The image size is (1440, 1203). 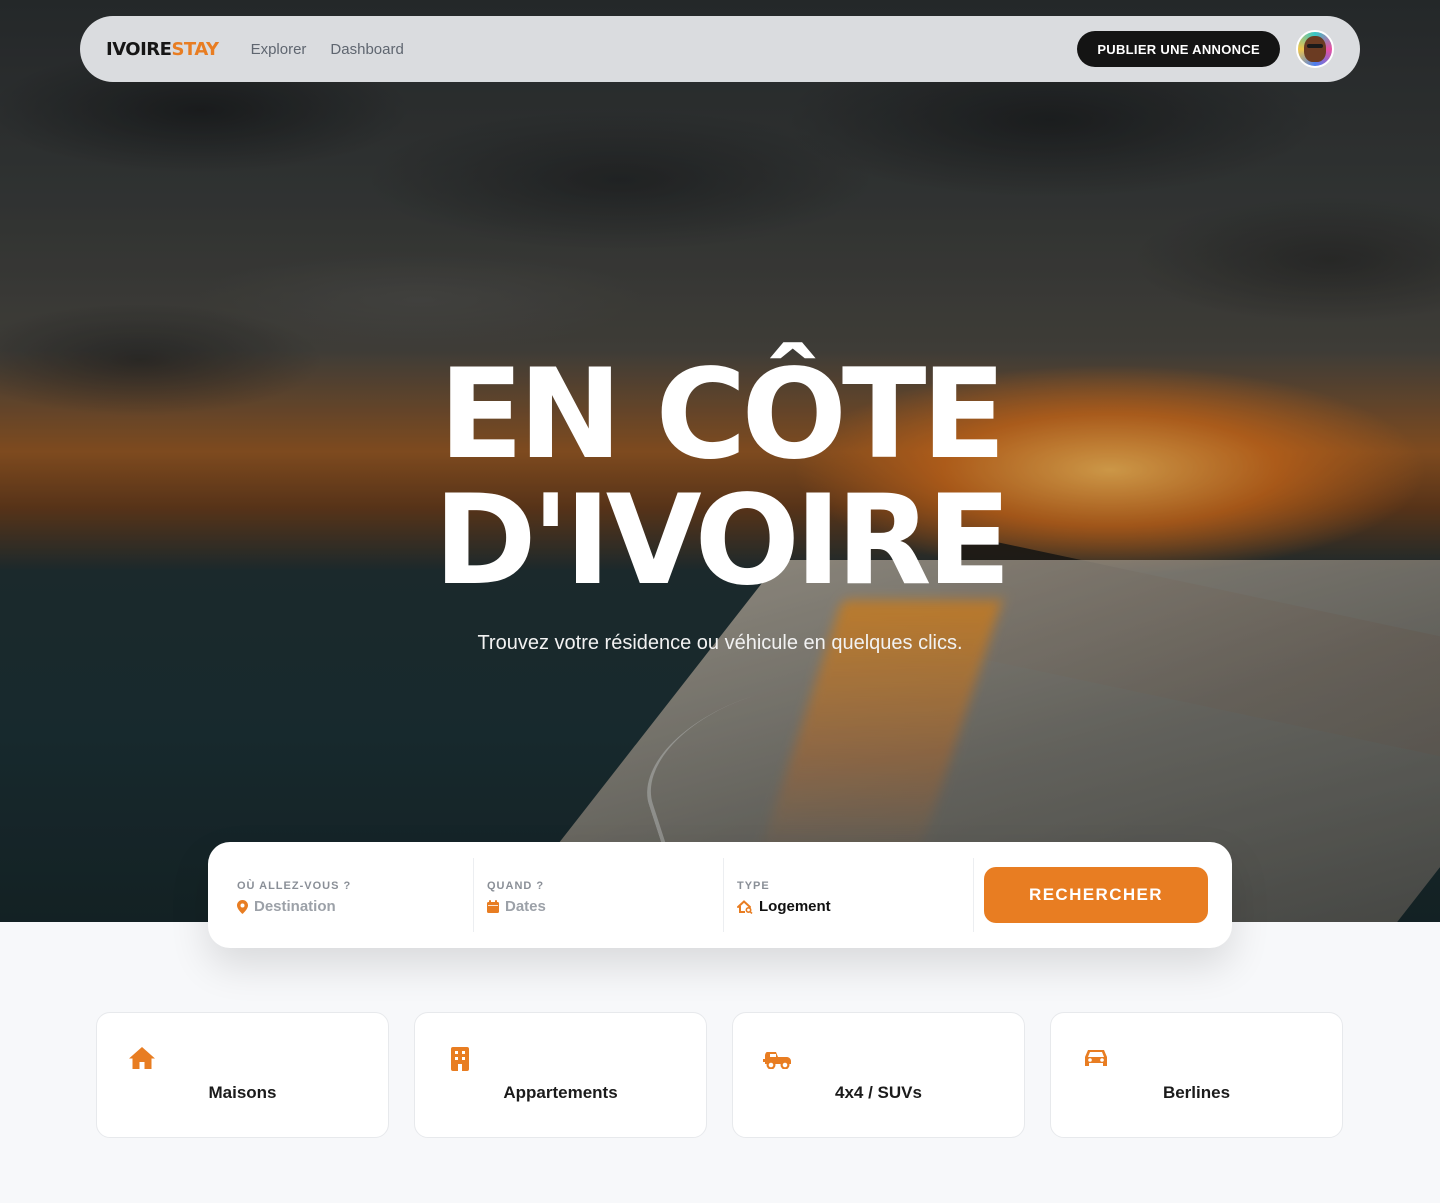 I want to click on category-card-suvs: 4x4 / SUVs, so click(x=878, y=1075).